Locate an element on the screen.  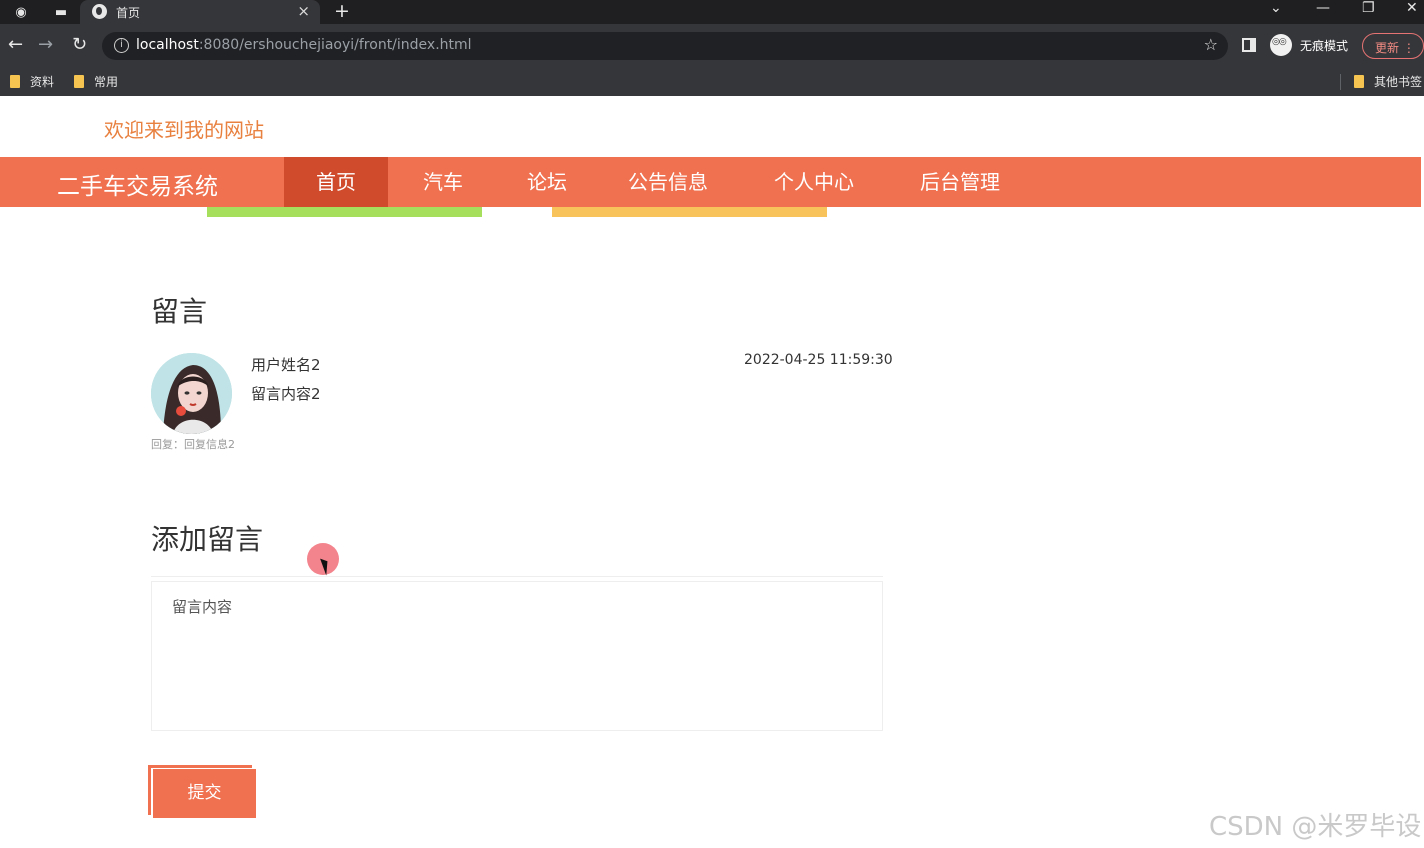
tab-title: 首页 is located at coordinates (128, 13).